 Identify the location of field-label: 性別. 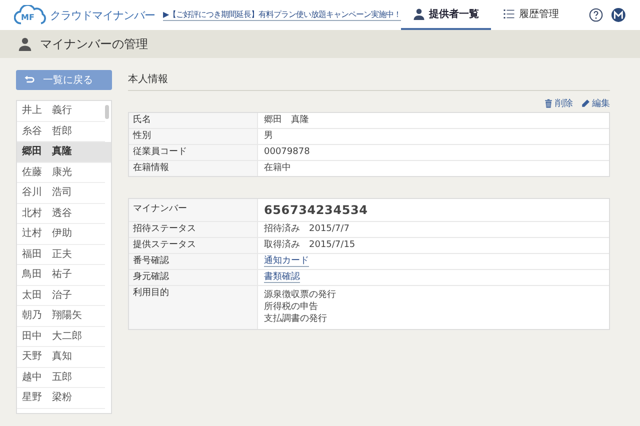
(193, 136).